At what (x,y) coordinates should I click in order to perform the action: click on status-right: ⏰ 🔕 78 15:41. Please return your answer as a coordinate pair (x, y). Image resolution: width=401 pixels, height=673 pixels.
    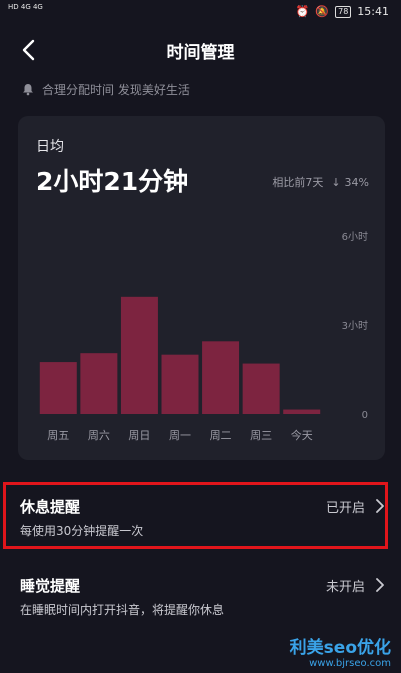
    Looking at the image, I should click on (342, 11).